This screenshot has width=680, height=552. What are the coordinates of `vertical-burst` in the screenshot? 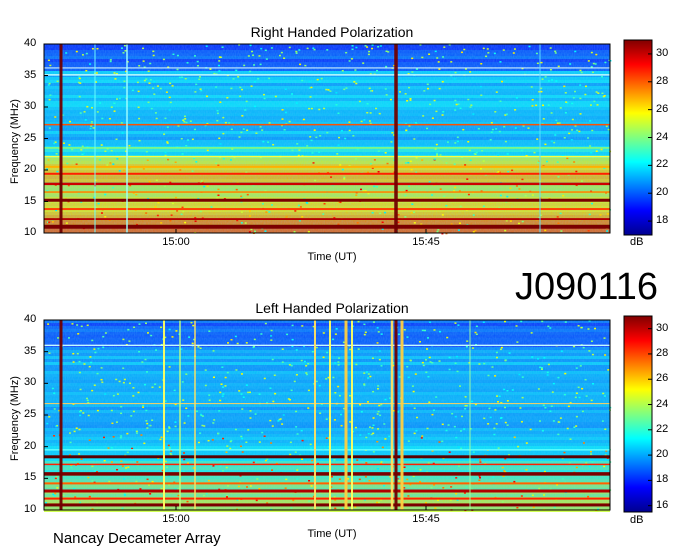 It's located at (396, 138).